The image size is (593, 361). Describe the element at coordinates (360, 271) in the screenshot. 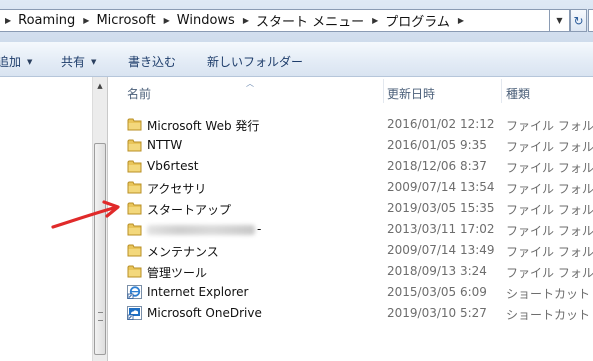

I see `file-row: 管理ツール 2018/09/13 3:24 ファイル フォル` at that location.